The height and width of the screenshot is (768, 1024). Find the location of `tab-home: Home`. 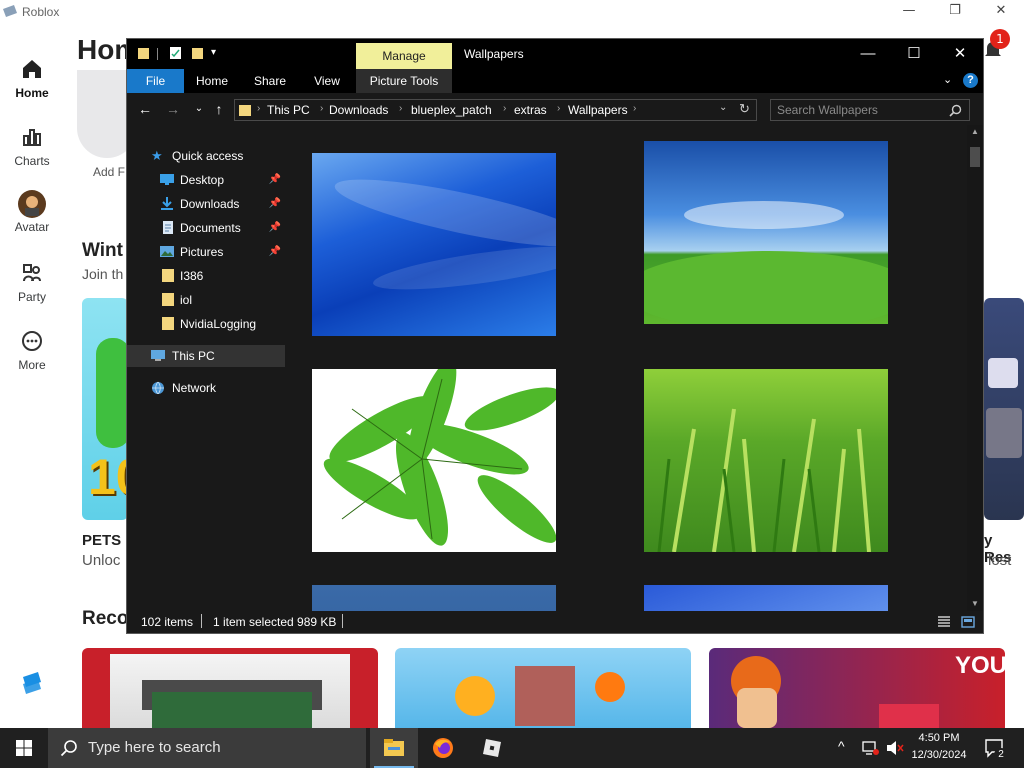

tab-home: Home is located at coordinates (212, 81).